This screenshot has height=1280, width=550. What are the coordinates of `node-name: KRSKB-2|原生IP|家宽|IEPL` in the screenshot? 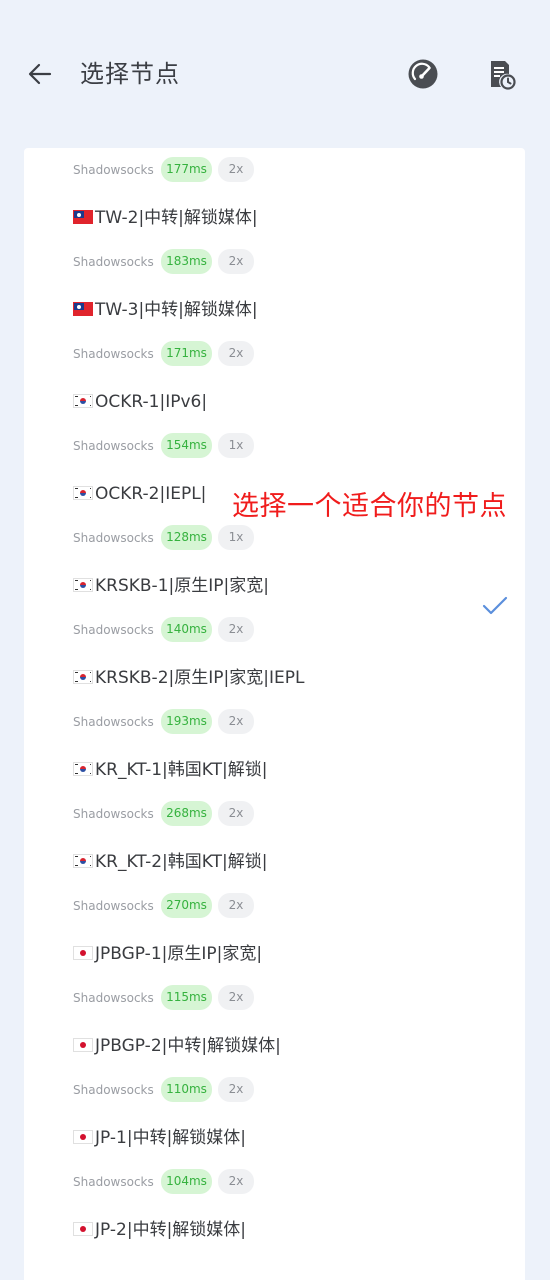 It's located at (188, 678).